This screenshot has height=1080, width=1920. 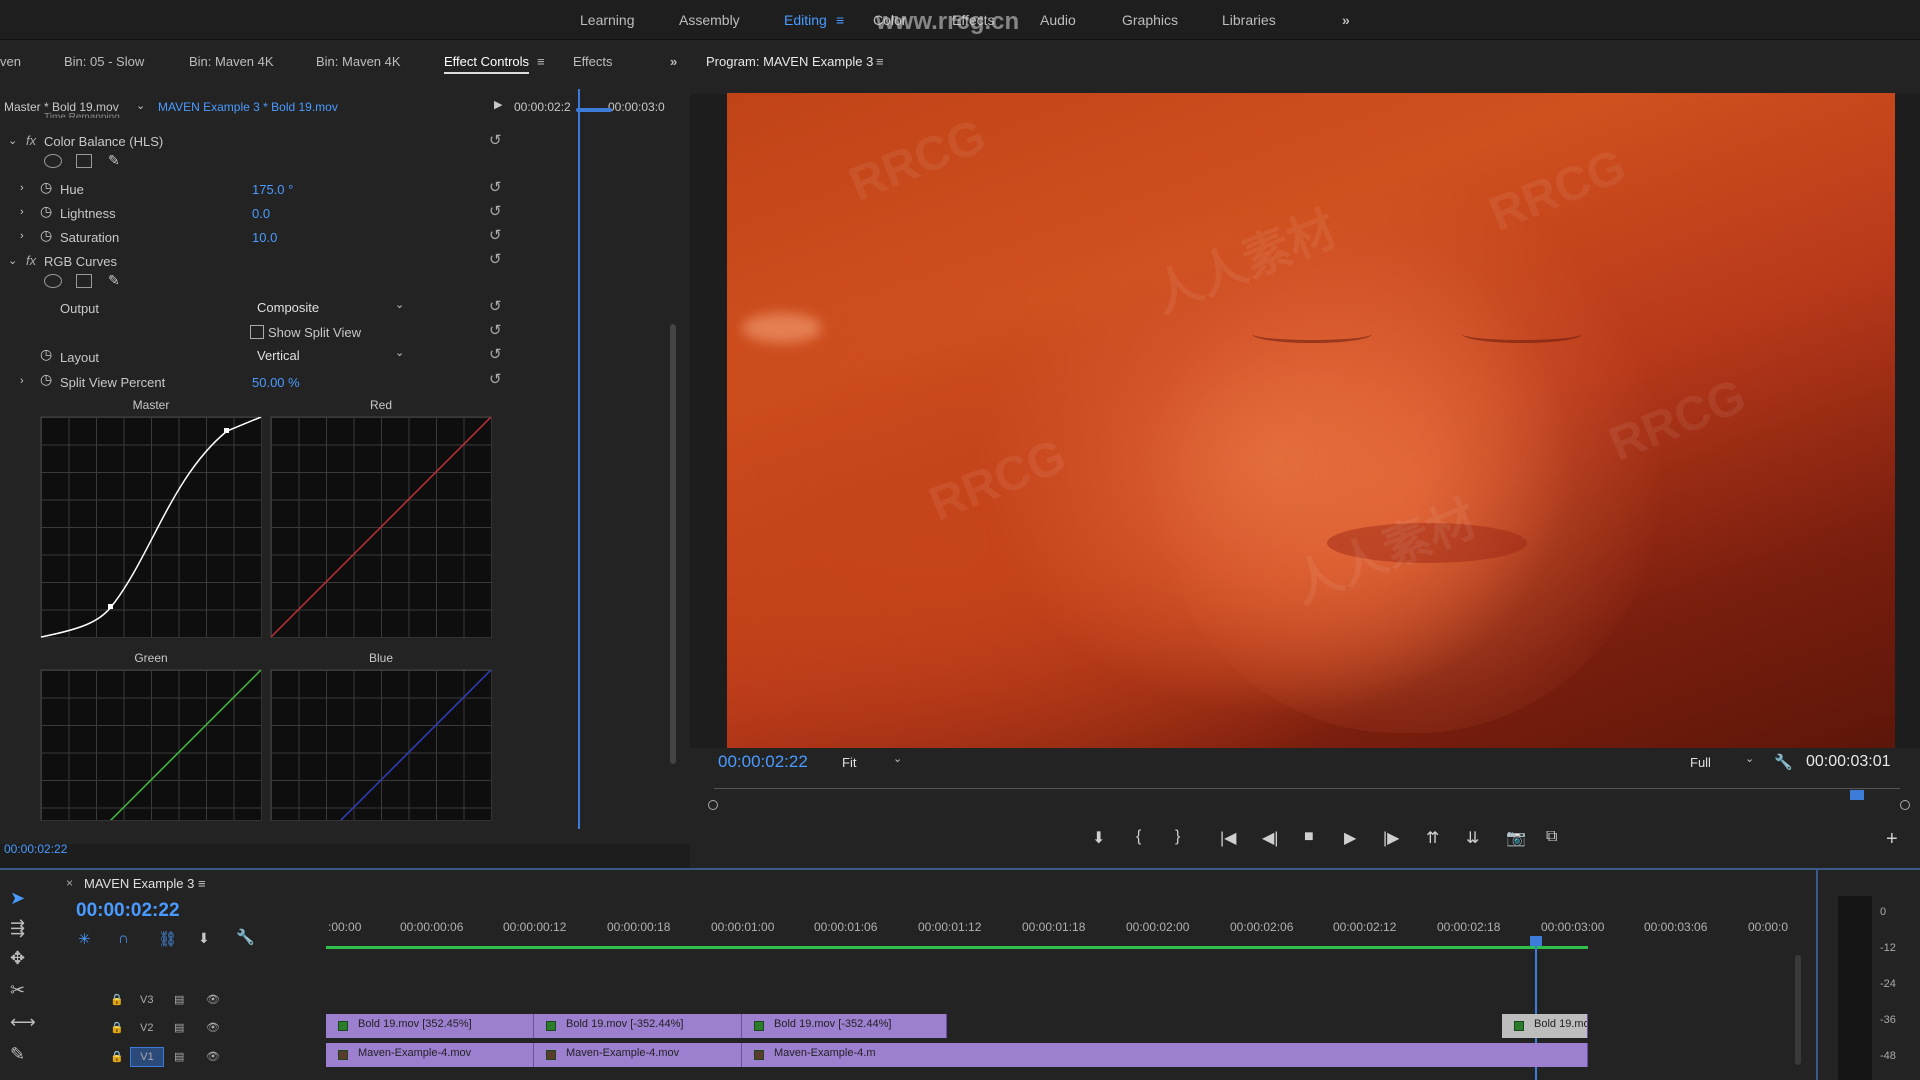 What do you see at coordinates (1350, 838) in the screenshot?
I see `play-icon: ▶` at bounding box center [1350, 838].